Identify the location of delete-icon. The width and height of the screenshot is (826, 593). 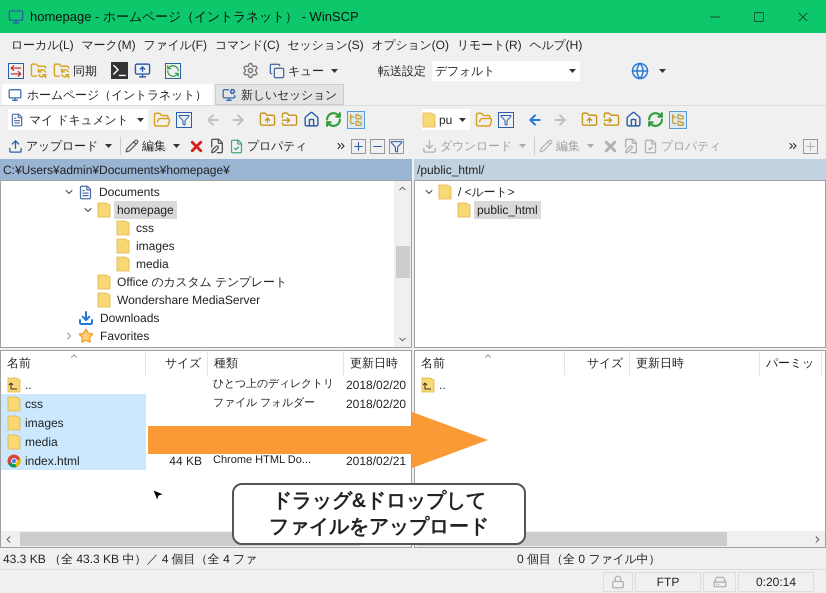
(196, 146).